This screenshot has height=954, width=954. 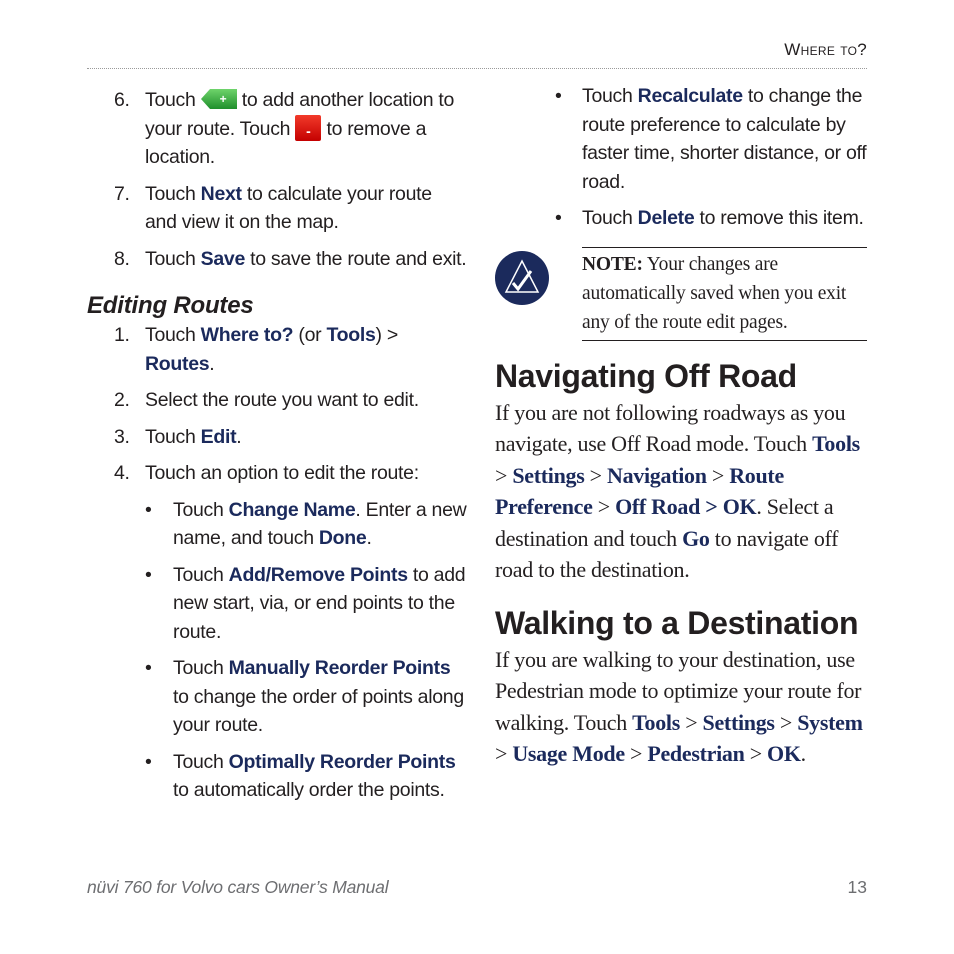 What do you see at coordinates (696, 753) in the screenshot?
I see `keyword-pedestrian: Pedestrian` at bounding box center [696, 753].